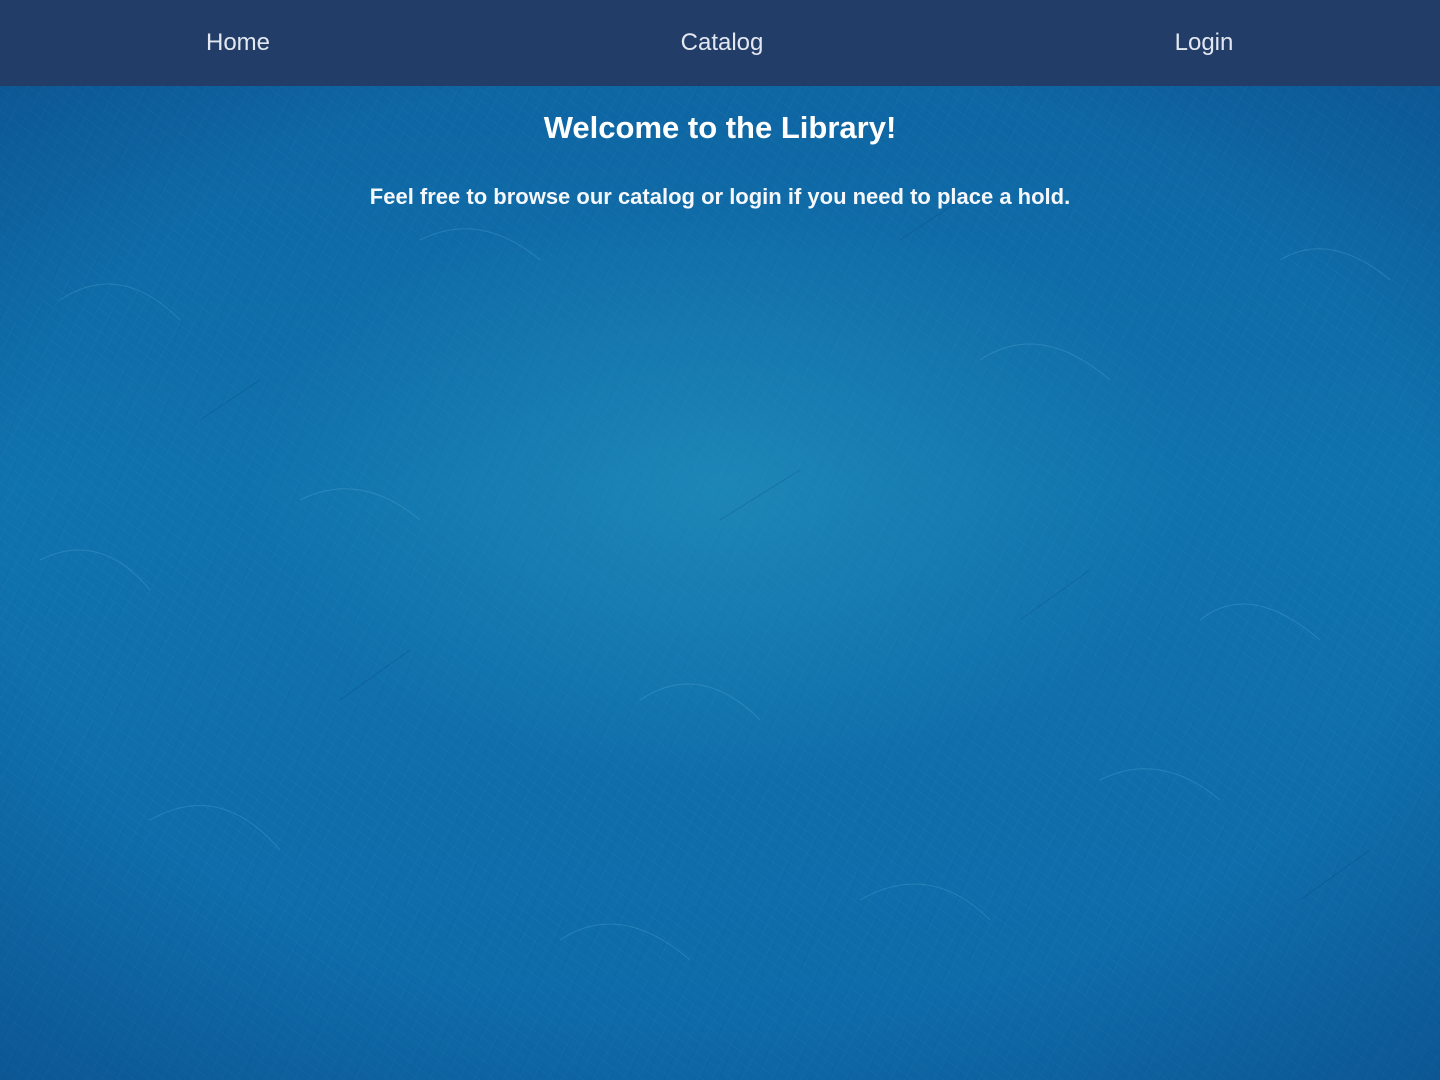 The width and height of the screenshot is (1440, 1080). I want to click on top-navbar: Home Catalog Login, so click(720, 43).